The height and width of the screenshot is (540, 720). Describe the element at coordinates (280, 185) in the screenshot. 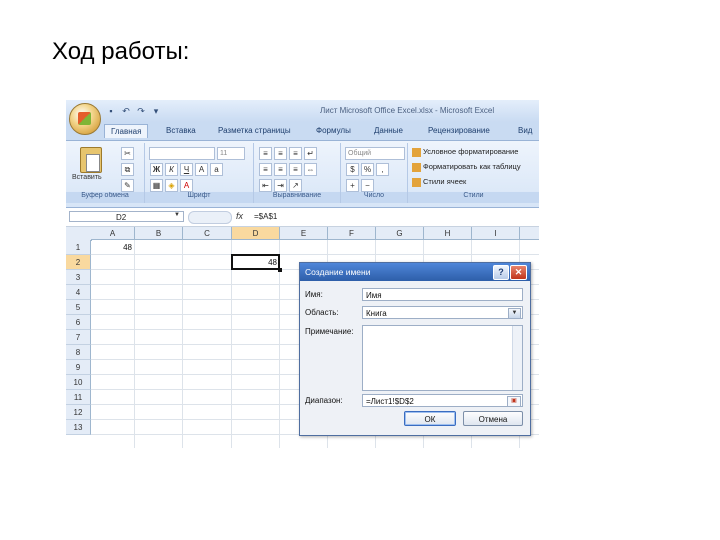

I see `increase-indent-icon: ⇥` at that location.